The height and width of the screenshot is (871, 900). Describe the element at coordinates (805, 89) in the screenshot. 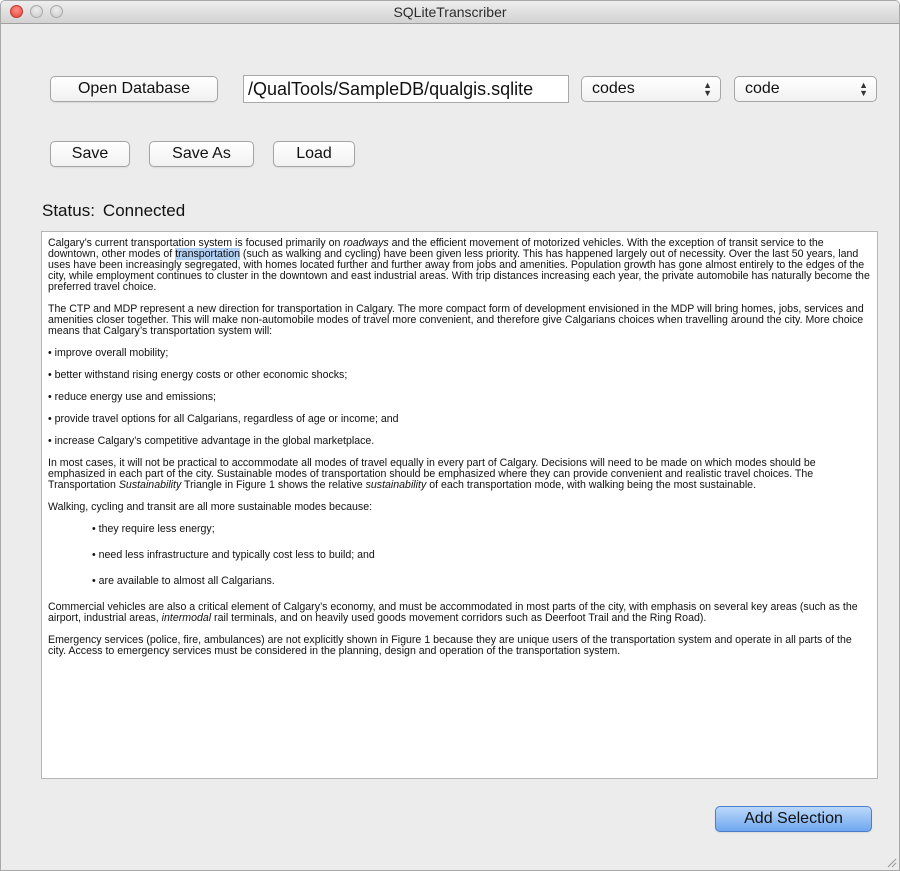

I see `column-select: code ▲ ▼` at that location.